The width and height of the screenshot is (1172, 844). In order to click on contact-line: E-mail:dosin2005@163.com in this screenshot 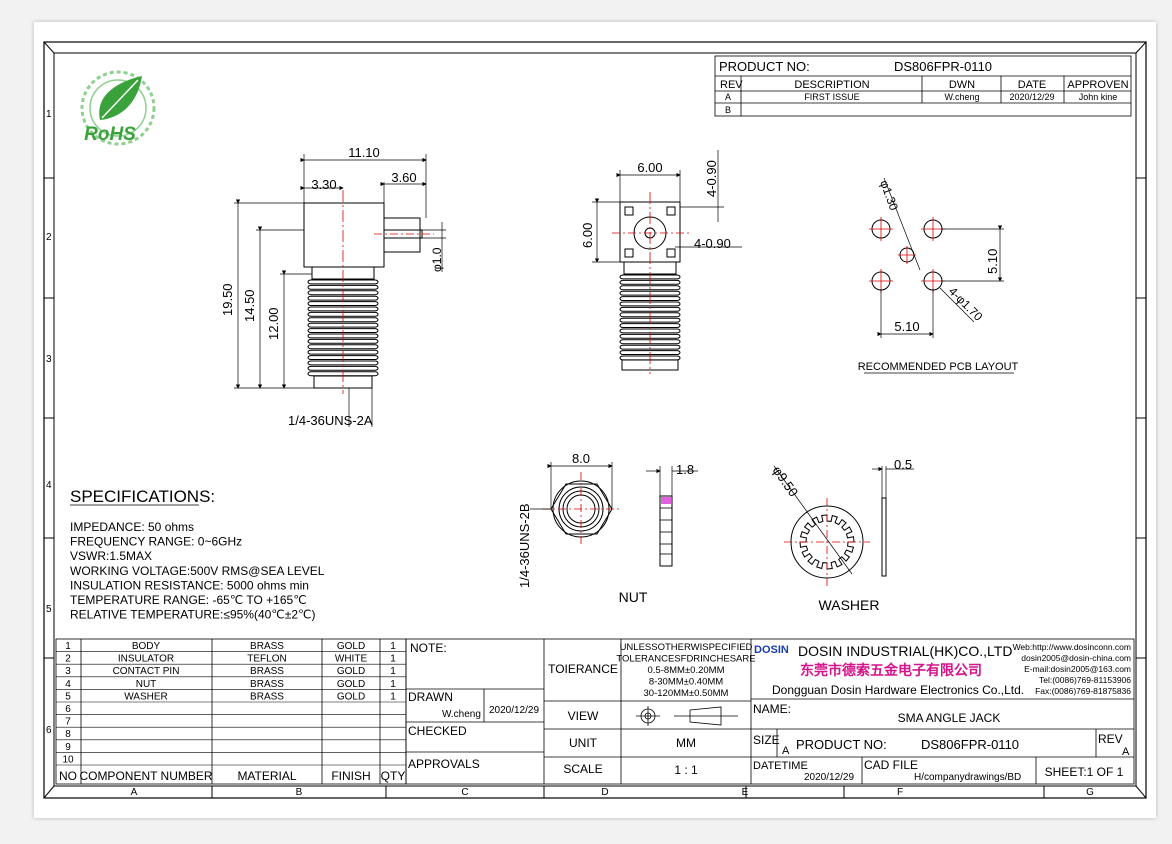, I will do `click(1077, 669)`.